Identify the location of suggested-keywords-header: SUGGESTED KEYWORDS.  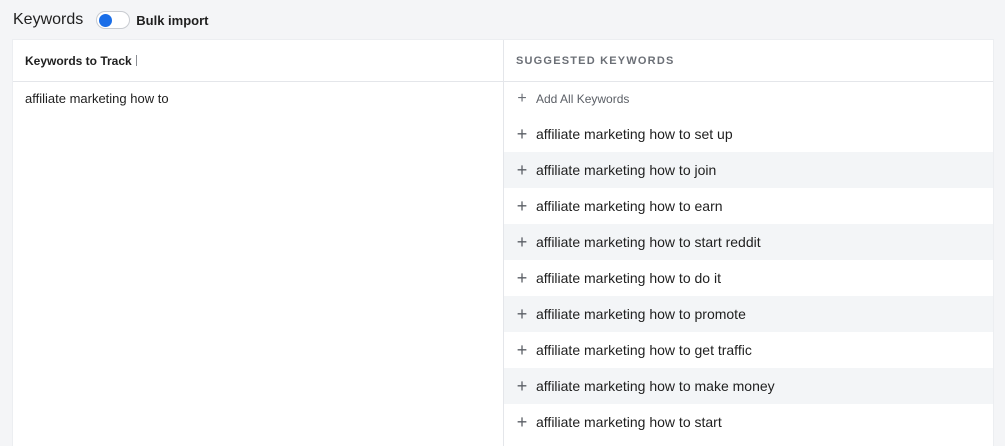
(748, 61).